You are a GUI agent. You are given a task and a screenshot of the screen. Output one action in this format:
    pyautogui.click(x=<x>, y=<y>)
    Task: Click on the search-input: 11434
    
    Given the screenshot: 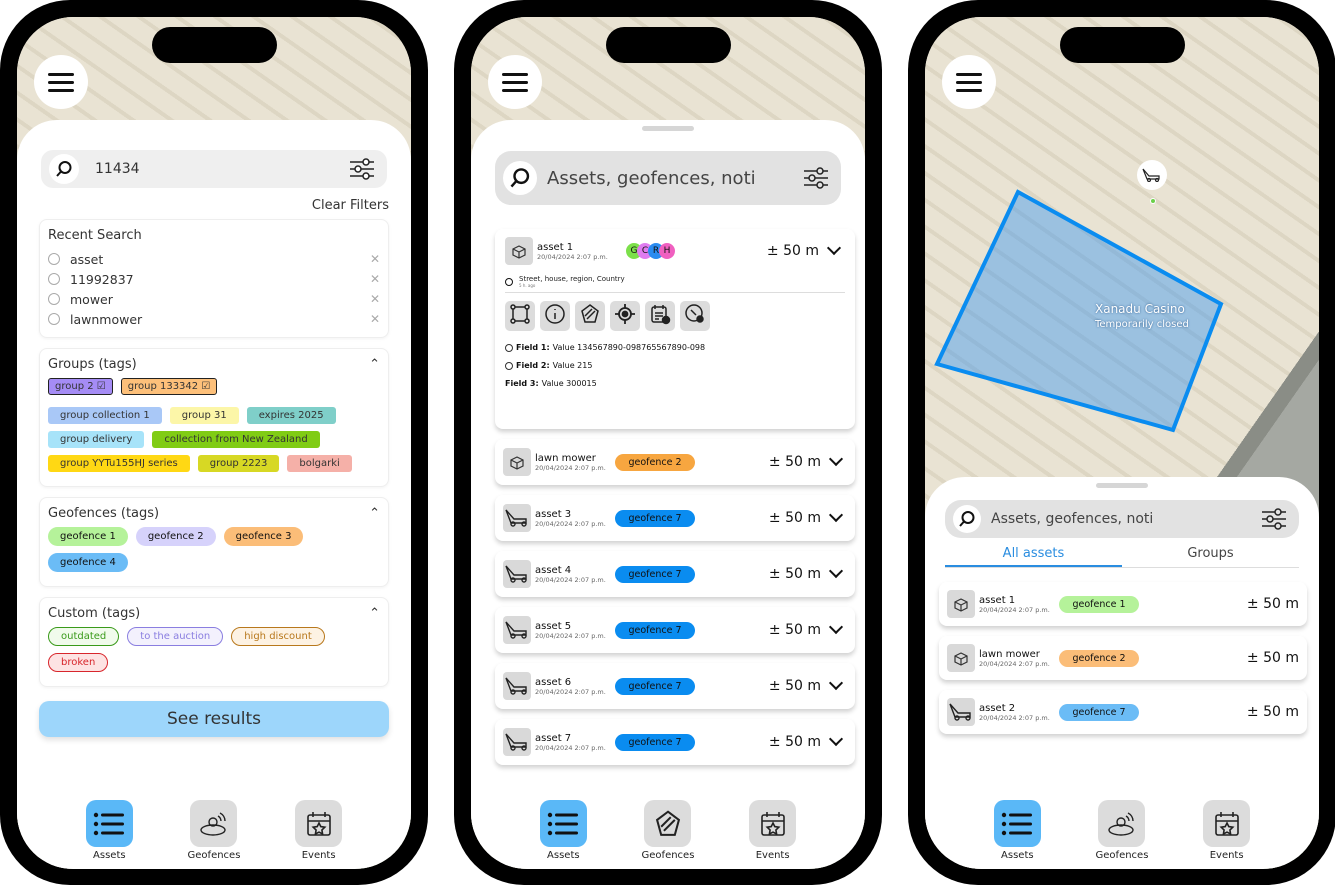 What is the action you would take?
    pyautogui.click(x=222, y=169)
    